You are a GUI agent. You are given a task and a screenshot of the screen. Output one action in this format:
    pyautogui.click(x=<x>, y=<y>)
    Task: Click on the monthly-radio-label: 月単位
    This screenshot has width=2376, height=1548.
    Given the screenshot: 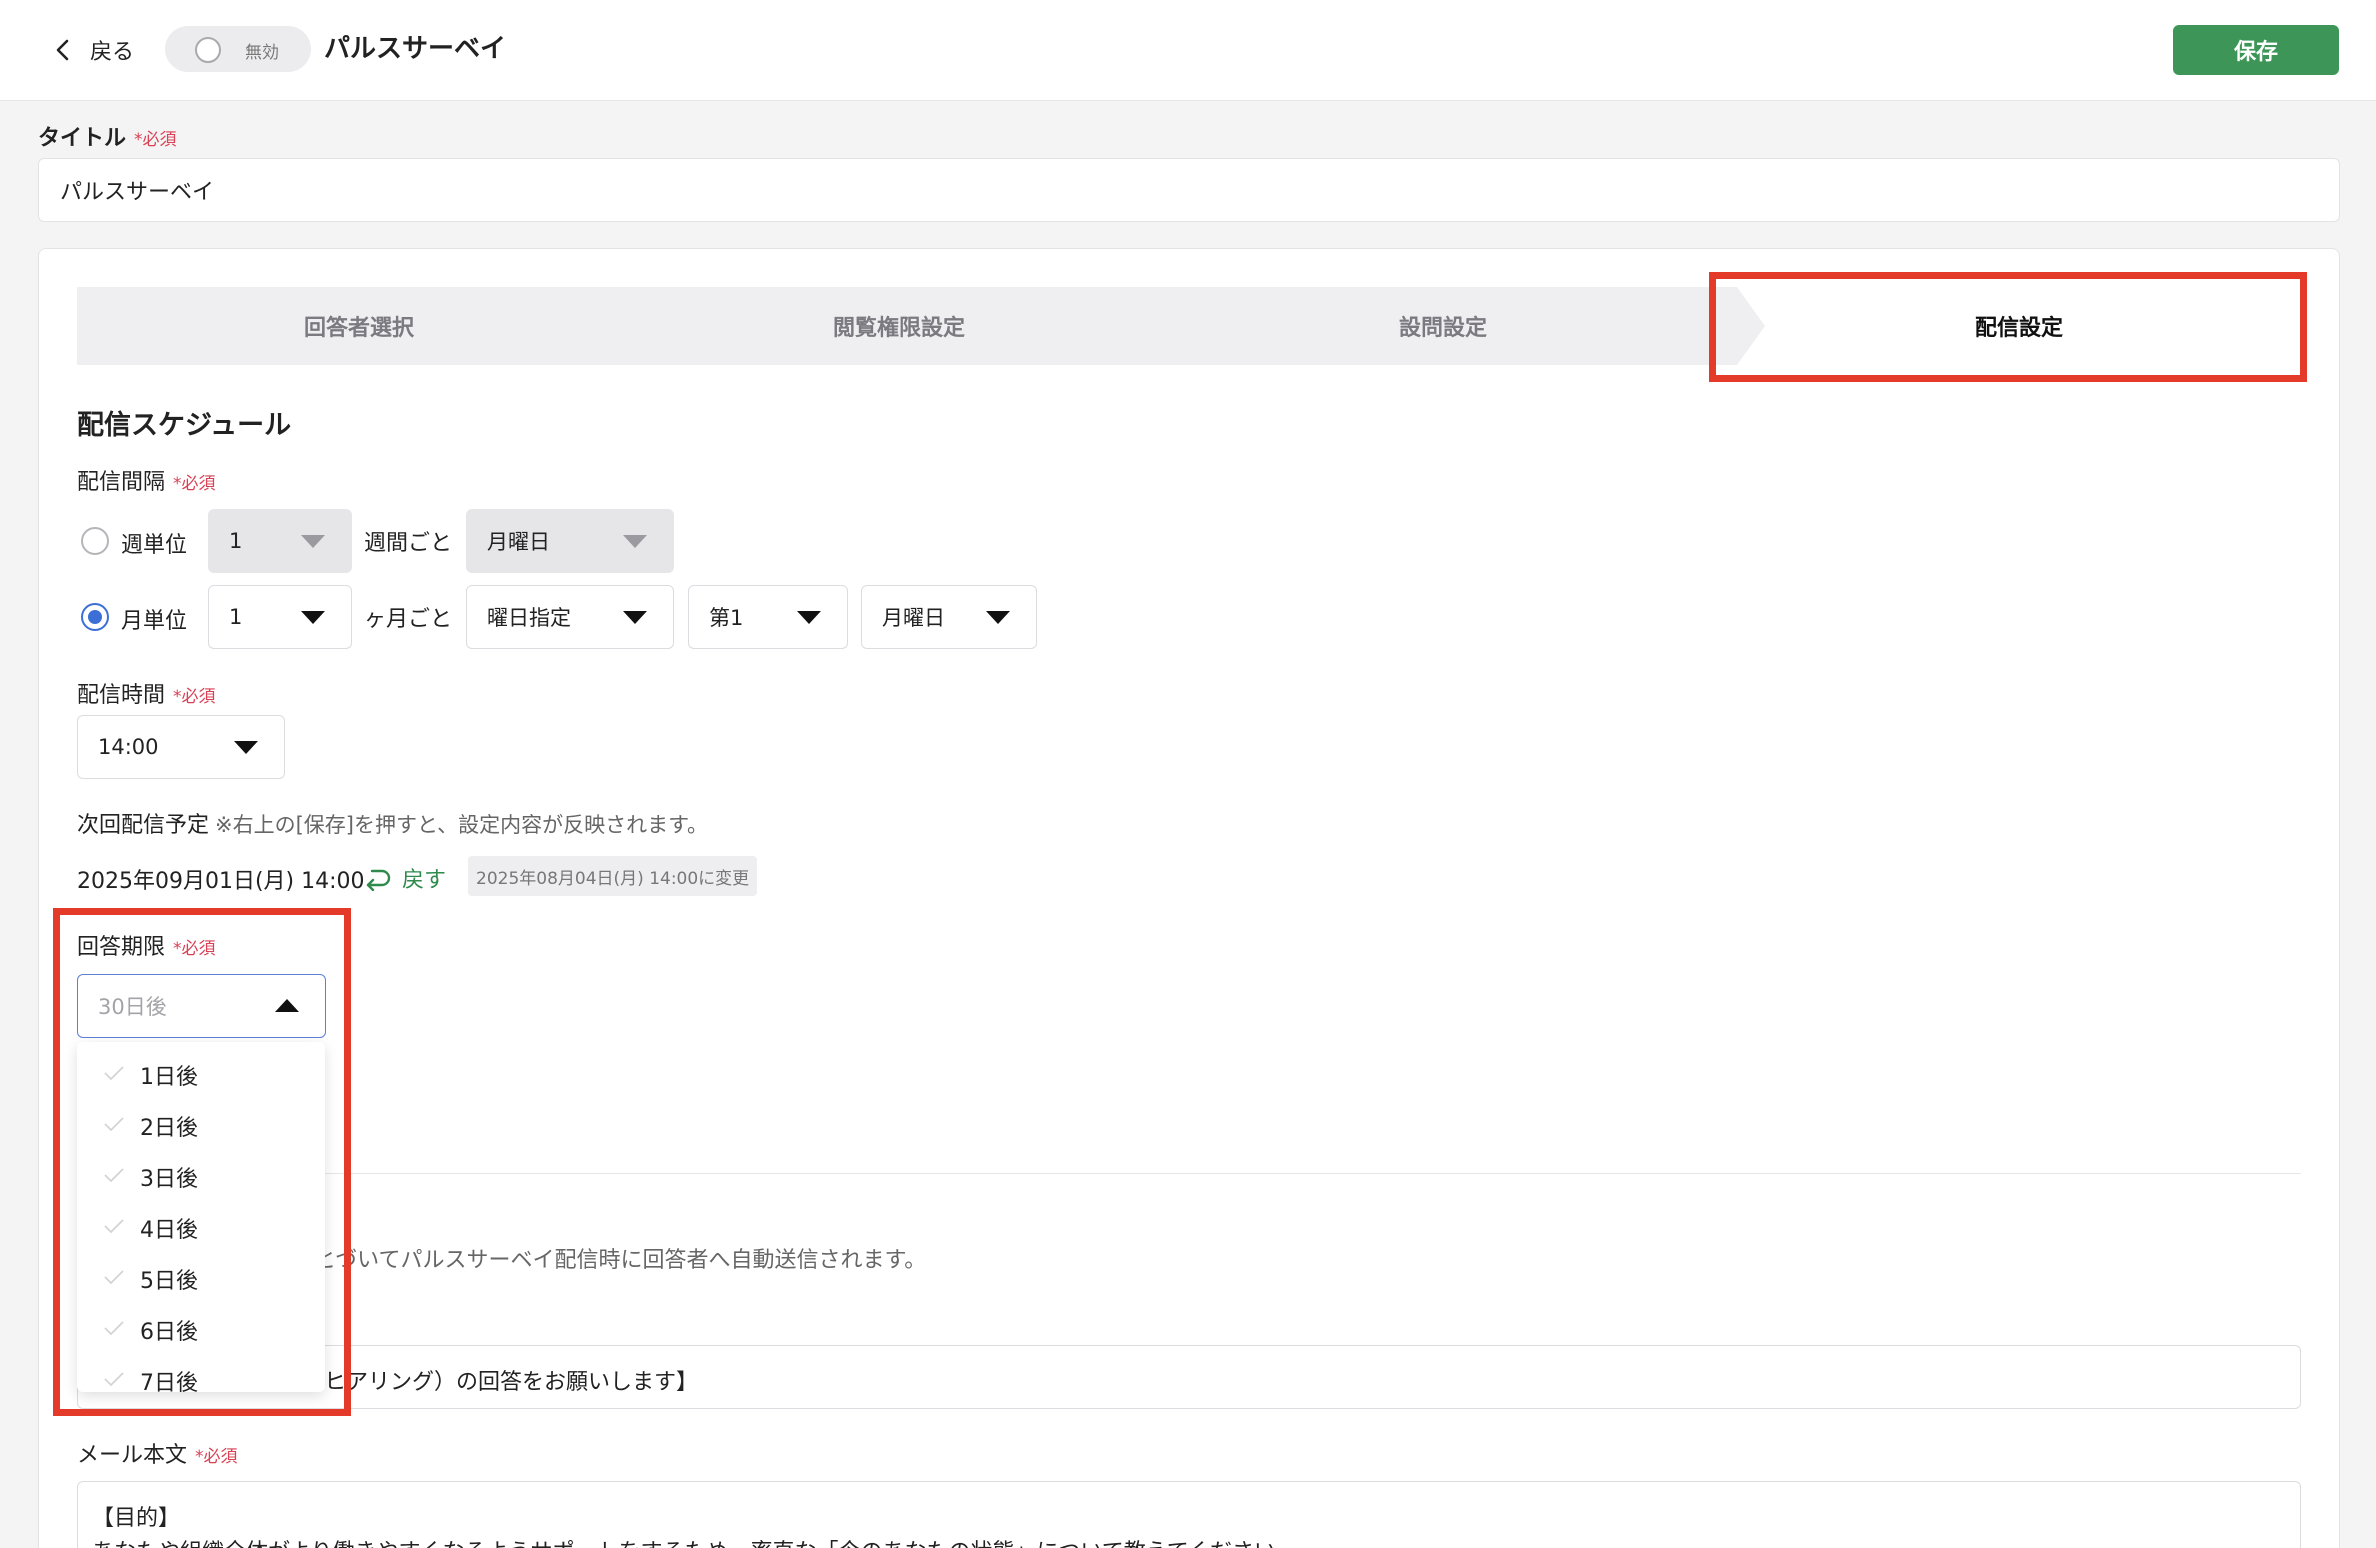 What is the action you would take?
    pyautogui.click(x=154, y=621)
    